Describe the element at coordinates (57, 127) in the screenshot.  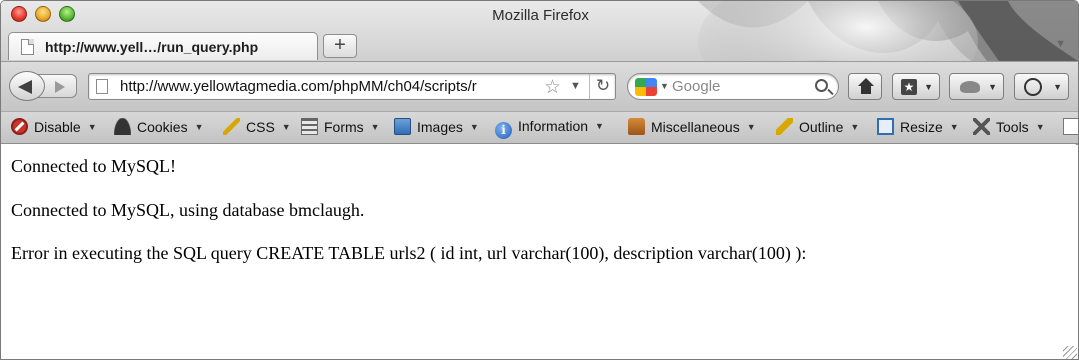
I see `devbar-item-label: Disable` at that location.